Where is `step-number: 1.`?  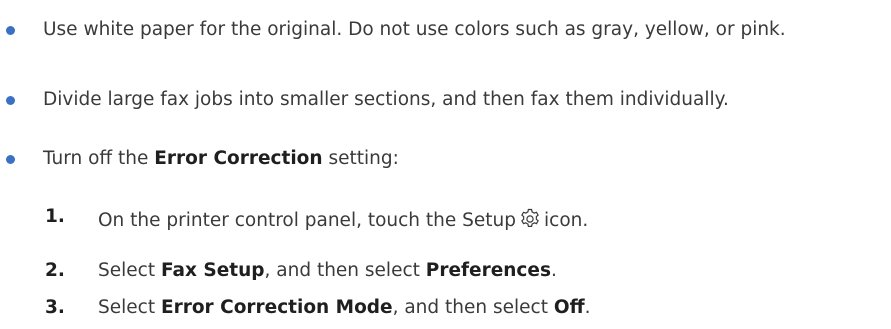
step-number: 1. is located at coordinates (55, 216).